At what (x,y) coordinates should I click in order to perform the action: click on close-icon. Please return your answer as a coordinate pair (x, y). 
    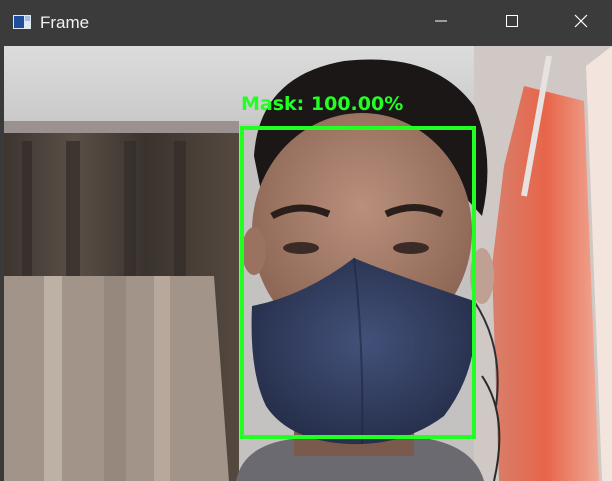
    Looking at the image, I should click on (581, 23).